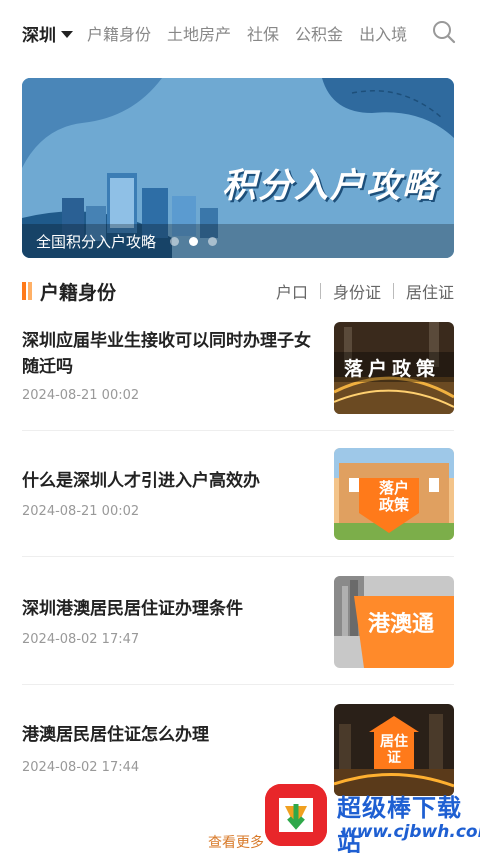 The width and height of the screenshot is (480, 853). What do you see at coordinates (357, 291) in the screenshot?
I see `subtab-id-card: 身份证` at bounding box center [357, 291].